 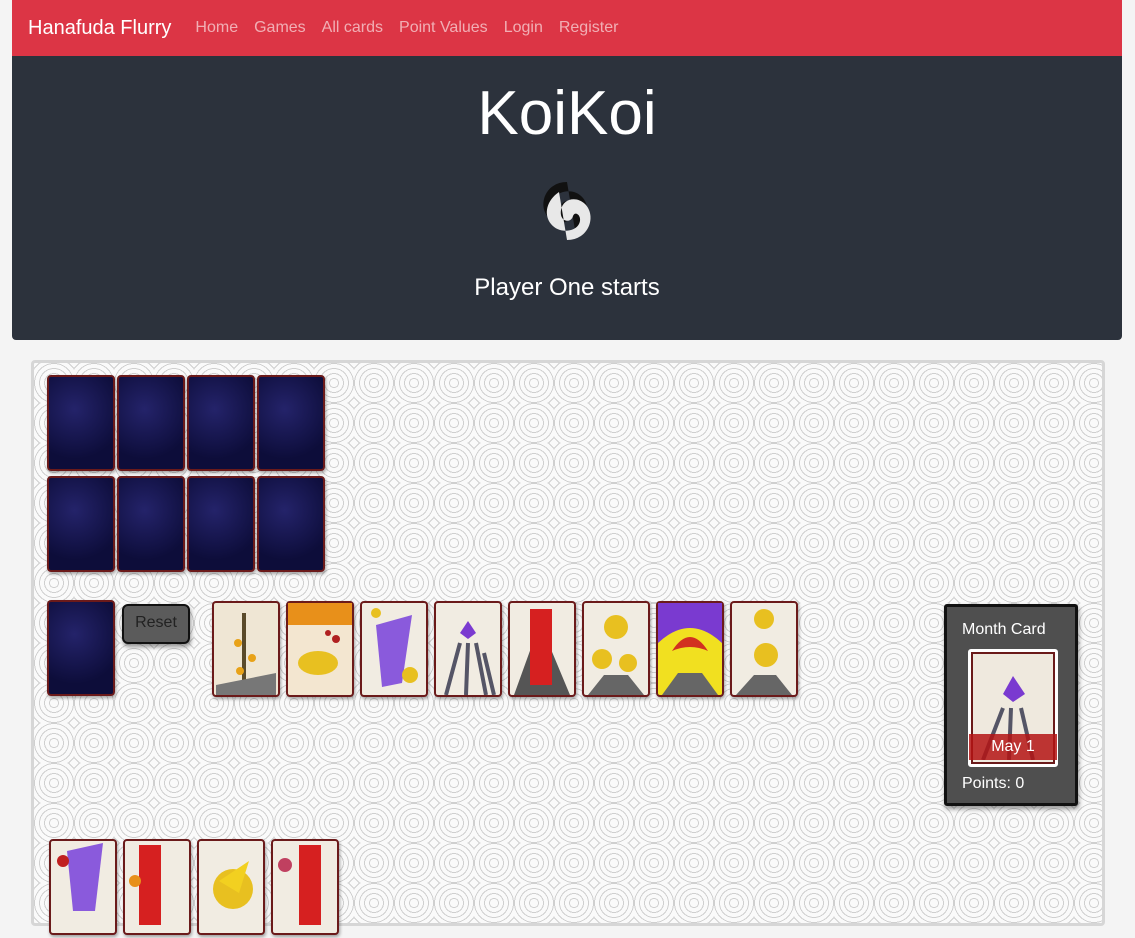 I want to click on month-card: May 1, so click(x=1013, y=708).